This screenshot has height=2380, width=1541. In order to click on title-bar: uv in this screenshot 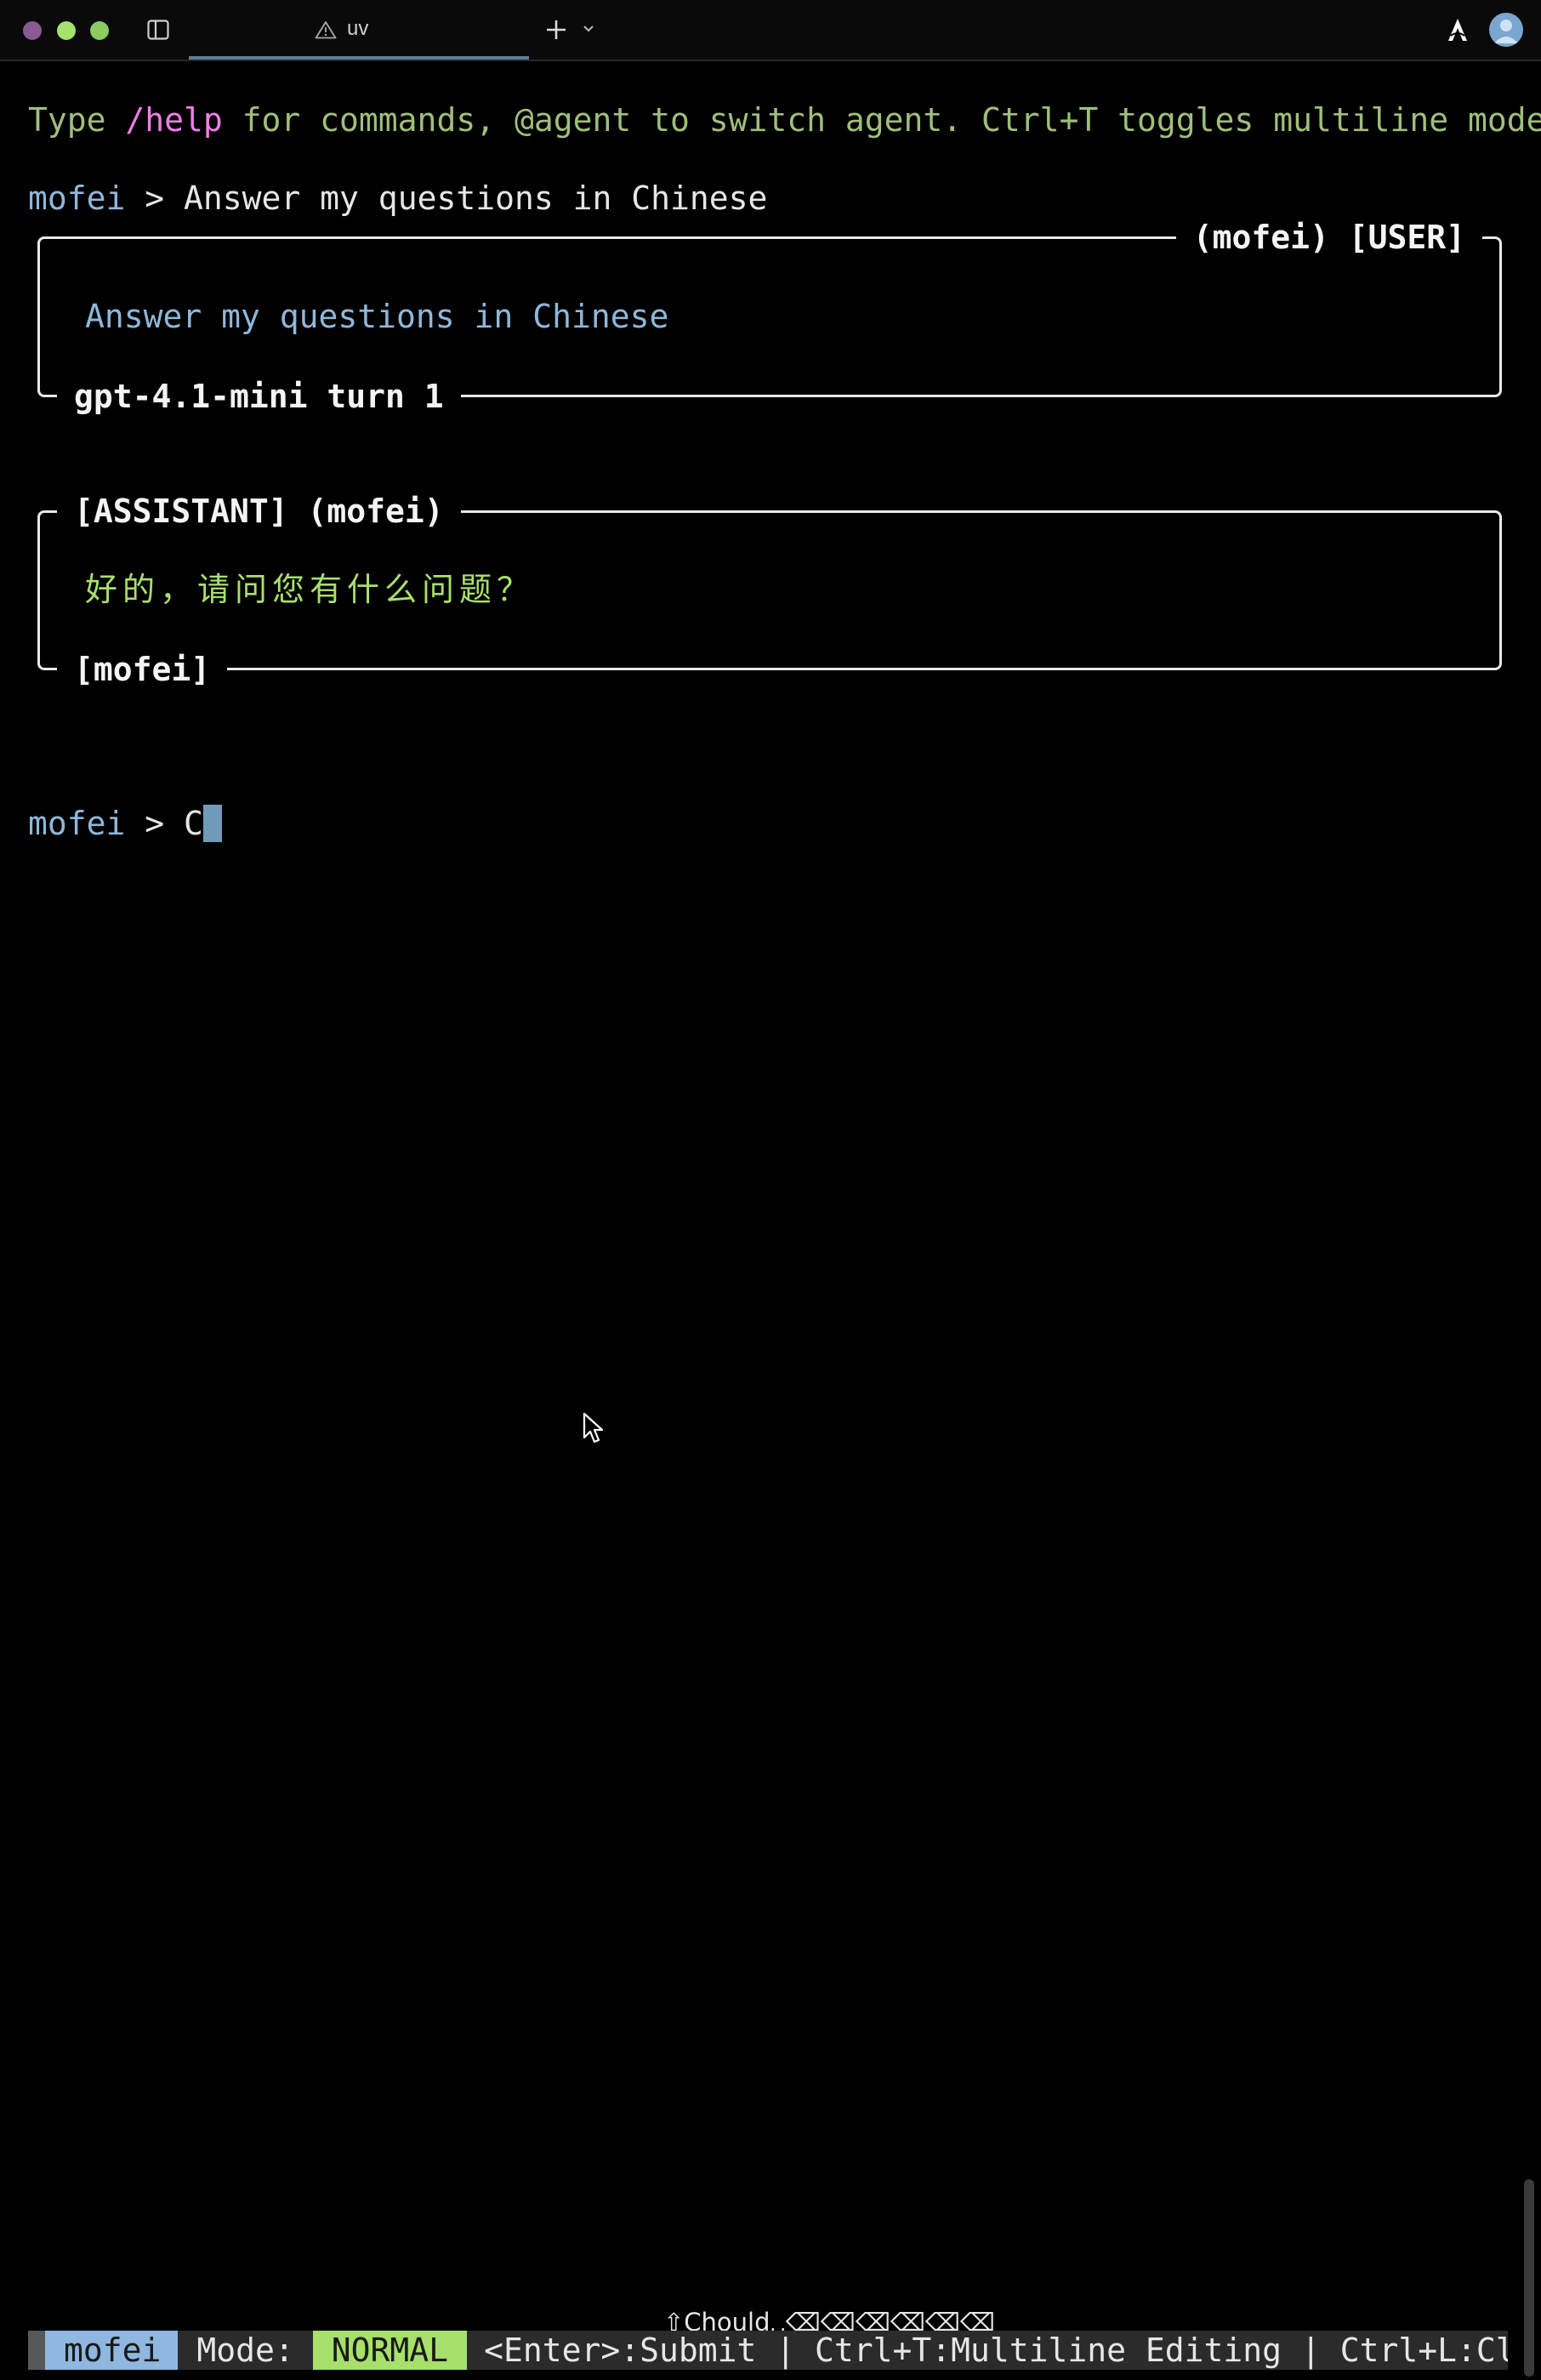, I will do `click(770, 30)`.